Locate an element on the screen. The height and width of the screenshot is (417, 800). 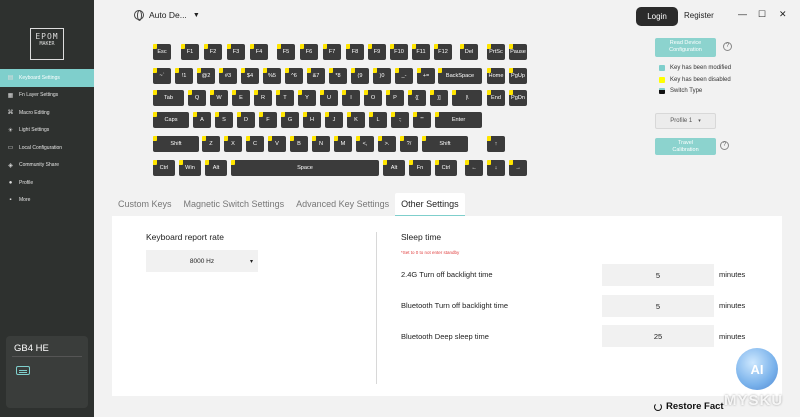
key-7: &7 is located at coordinates (316, 76).